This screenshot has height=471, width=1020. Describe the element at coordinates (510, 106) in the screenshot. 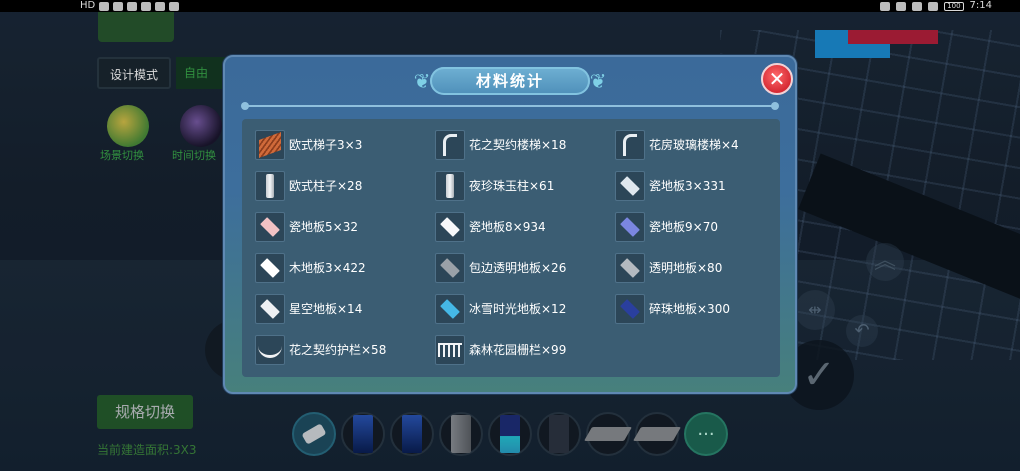

I see `title-divider` at that location.